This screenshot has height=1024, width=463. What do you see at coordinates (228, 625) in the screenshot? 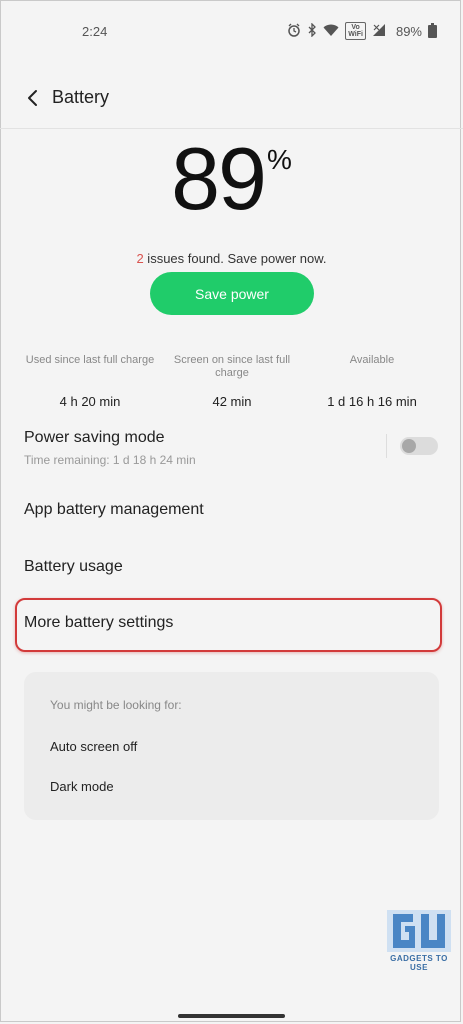
I see `highlight-annotation` at bounding box center [228, 625].